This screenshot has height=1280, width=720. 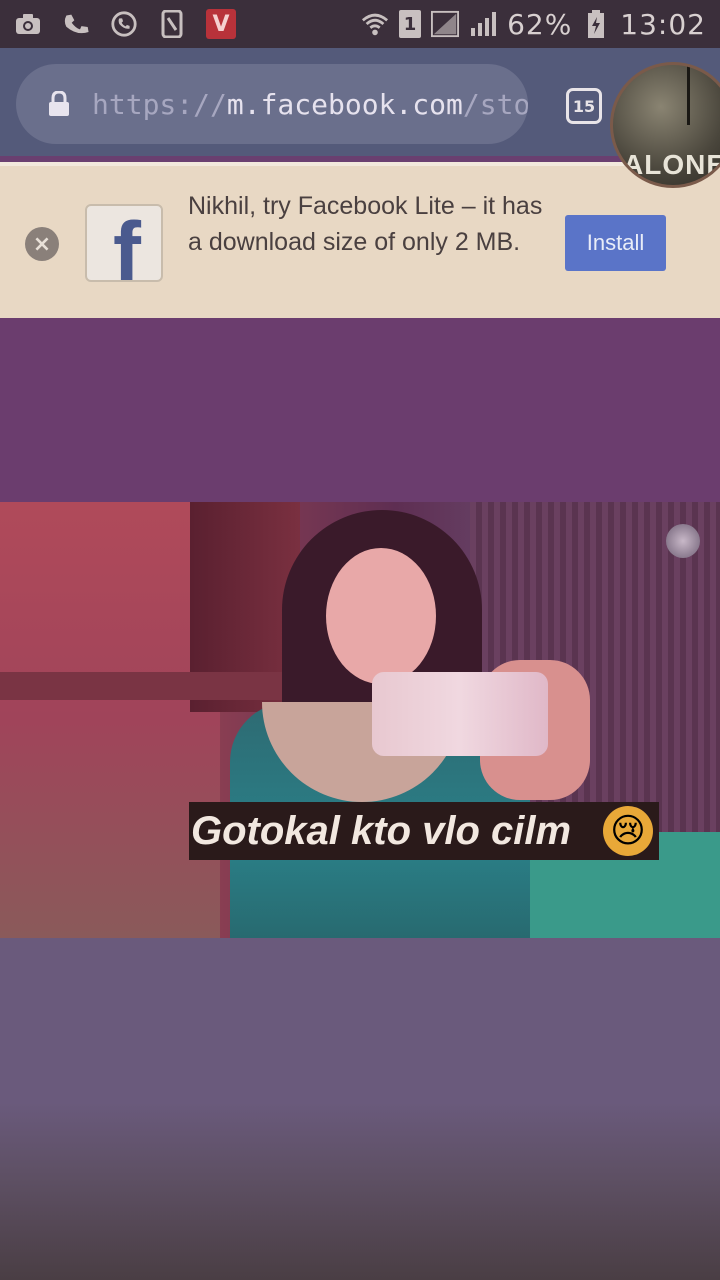 What do you see at coordinates (375, 24) in the screenshot?
I see `wifi-icon` at bounding box center [375, 24].